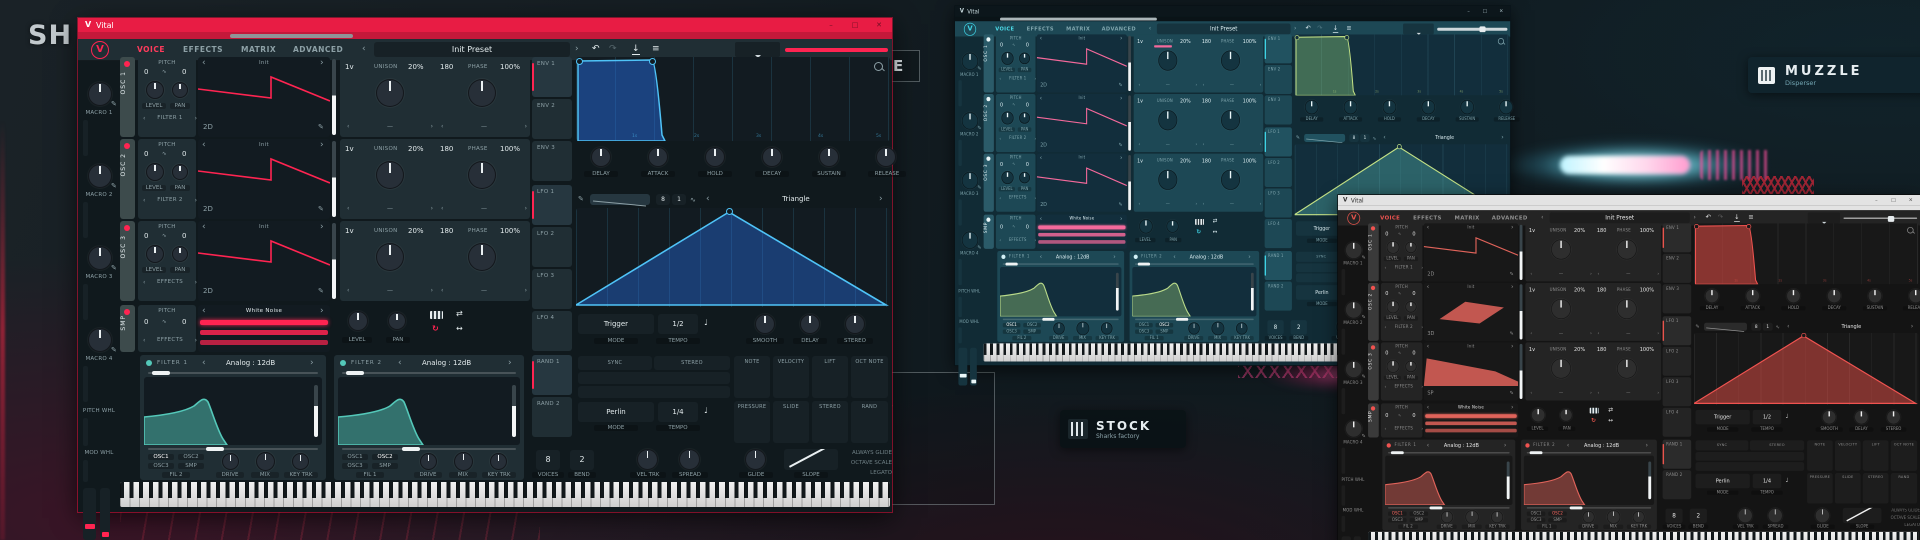  What do you see at coordinates (579, 61) in the screenshot?
I see `env-attack-handle` at bounding box center [579, 61].